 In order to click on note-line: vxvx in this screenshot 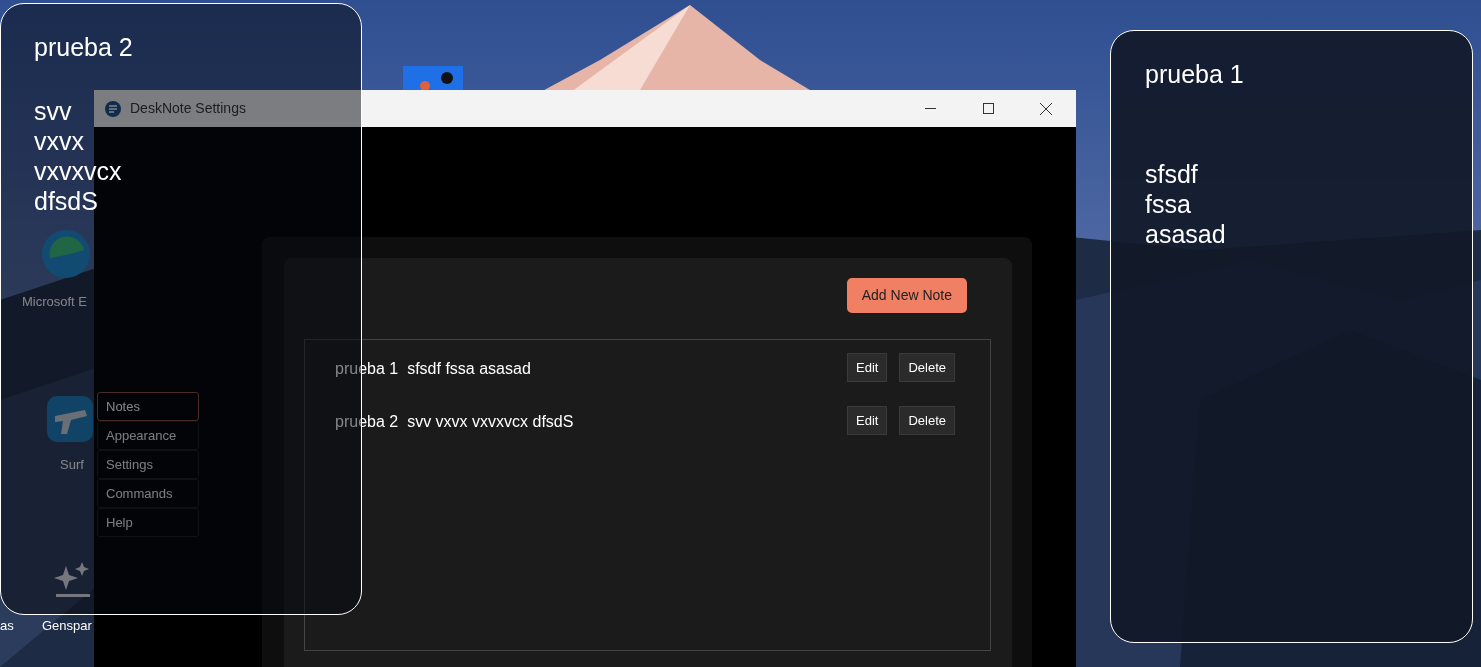, I will do `click(59, 141)`.